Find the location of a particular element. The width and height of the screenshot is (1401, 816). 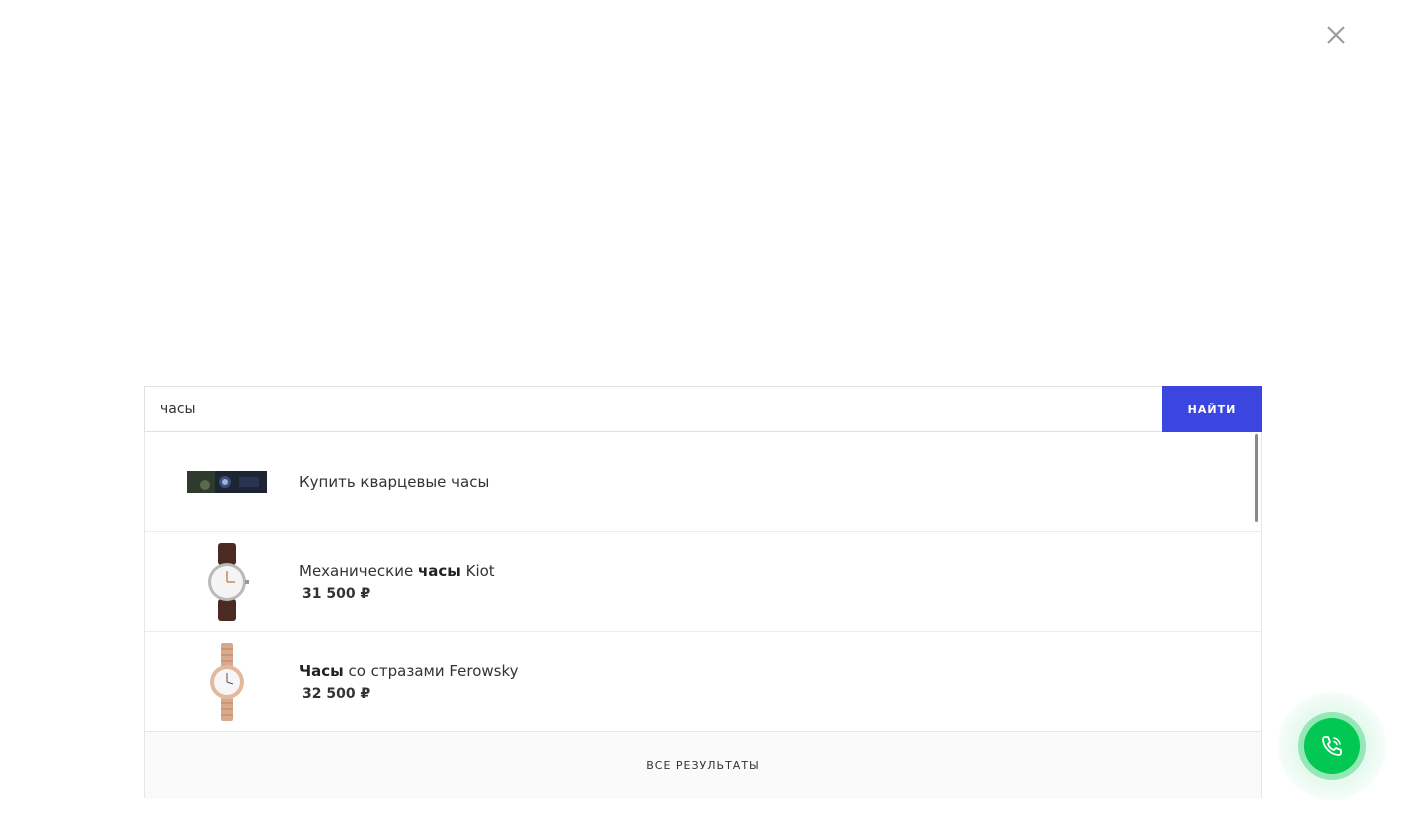

close-icon is located at coordinates (1336, 35).